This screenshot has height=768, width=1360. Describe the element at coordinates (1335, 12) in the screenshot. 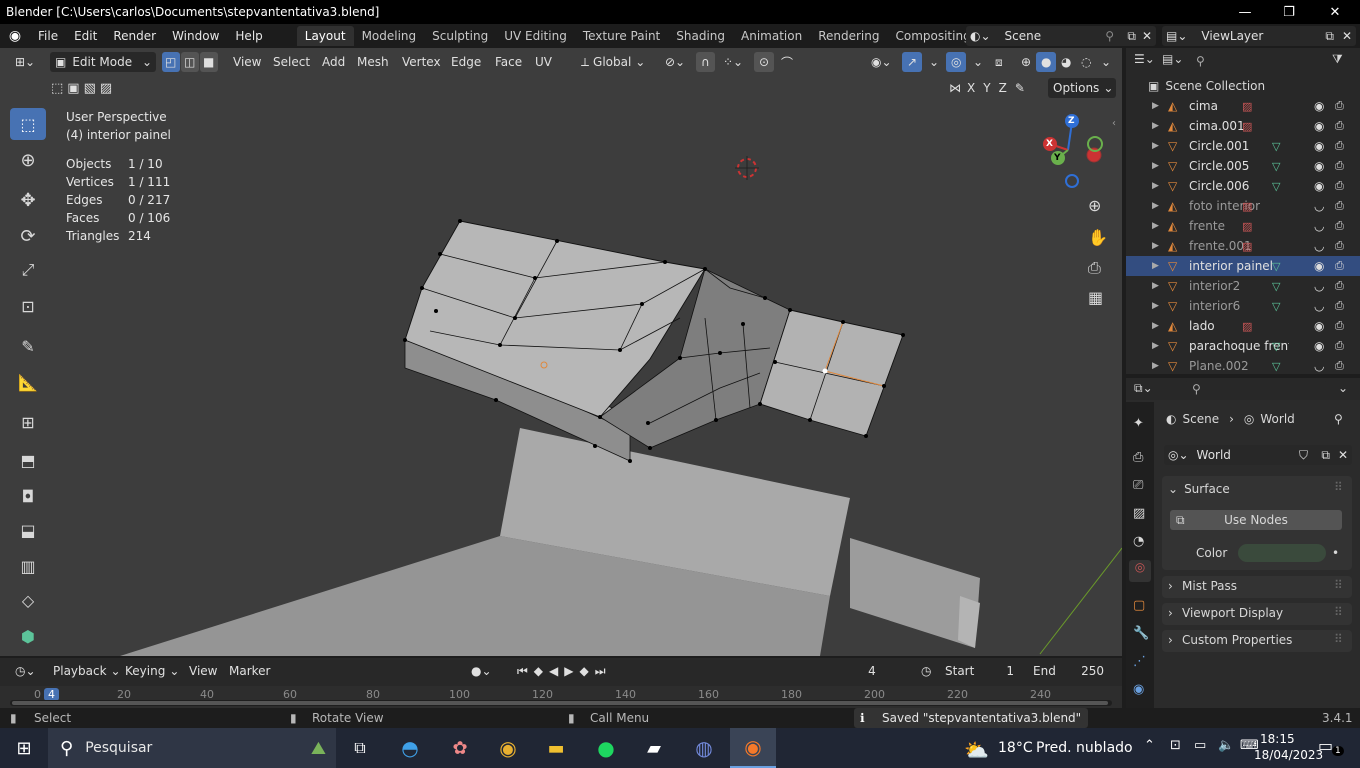

I see `close-button: ✕` at that location.